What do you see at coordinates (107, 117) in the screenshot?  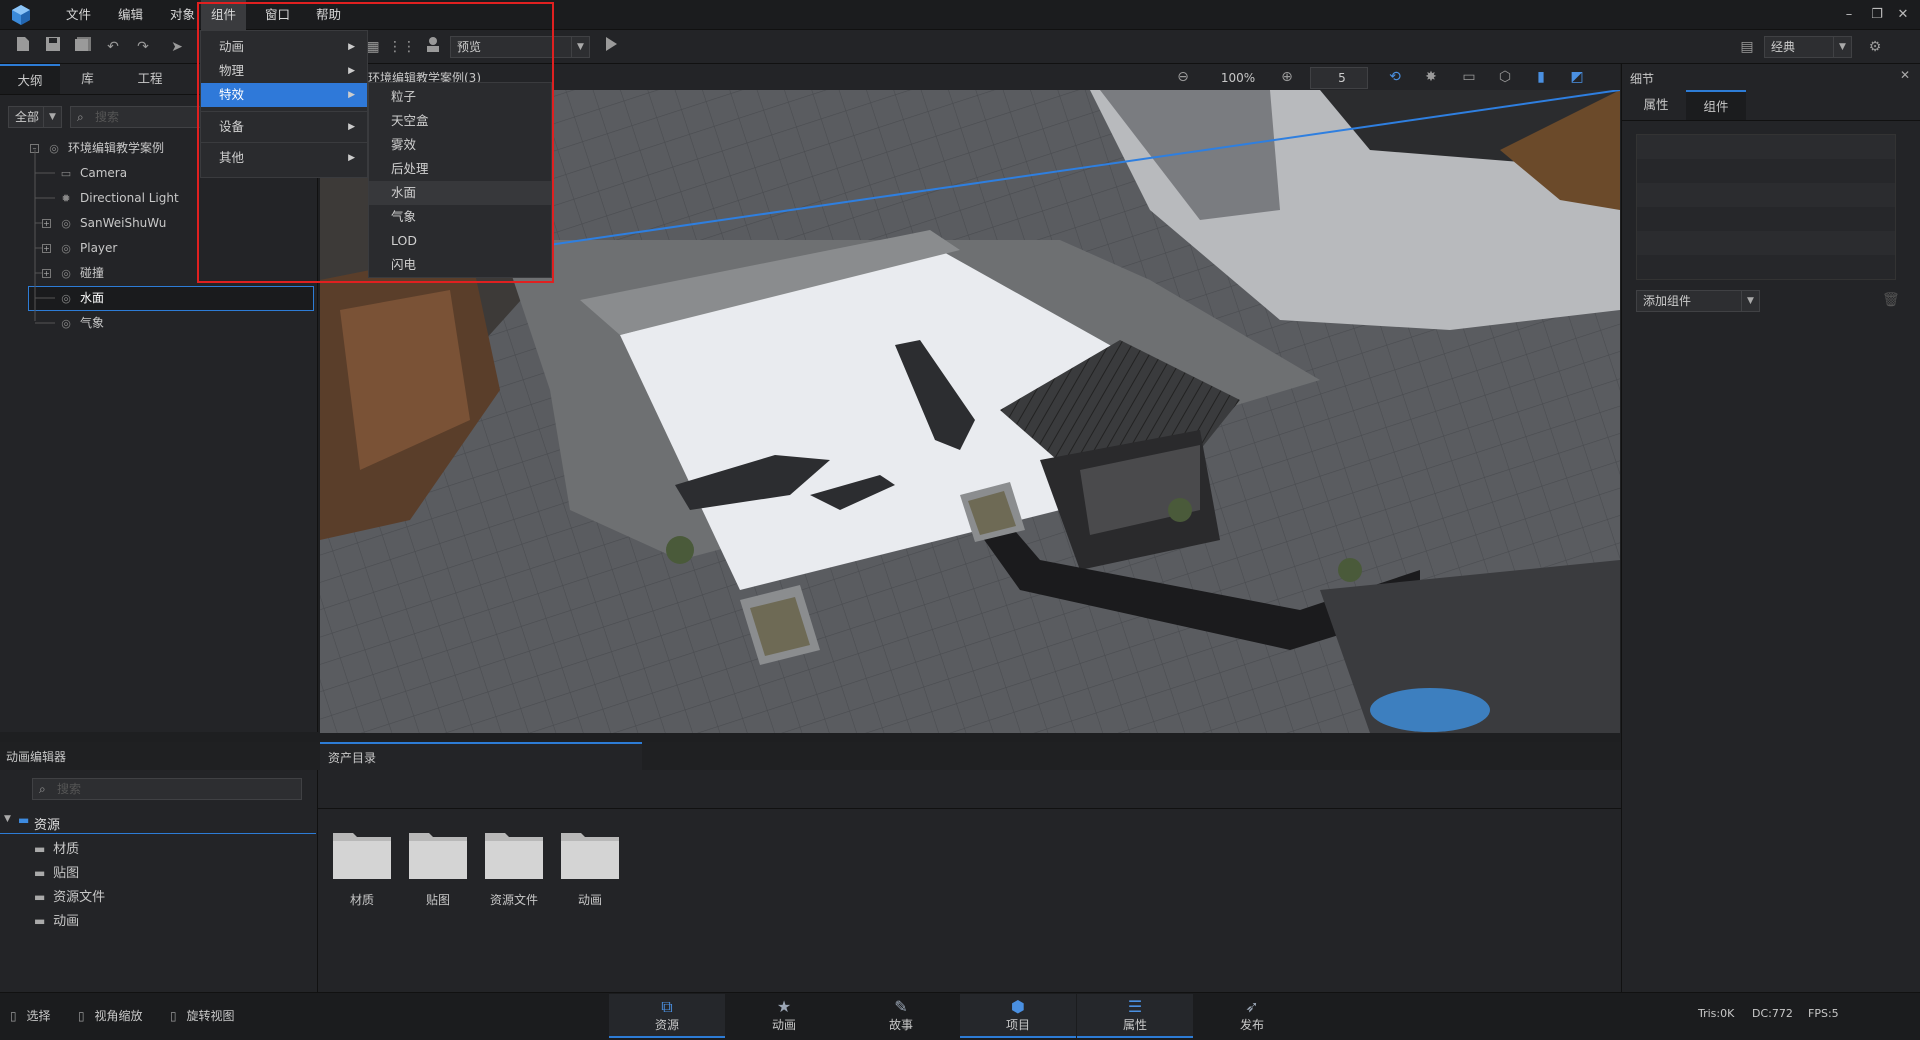 I see `outline-search-placeholder: 搜索` at bounding box center [107, 117].